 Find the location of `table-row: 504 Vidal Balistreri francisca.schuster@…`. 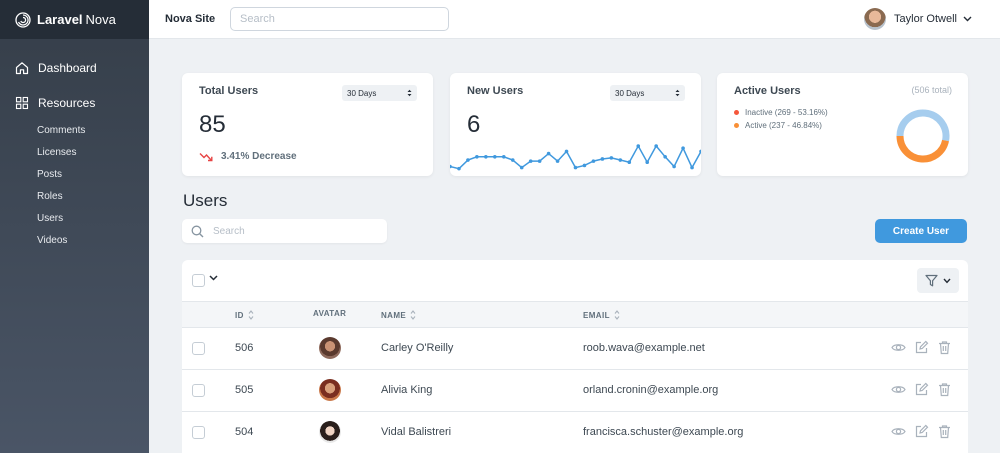

table-row: 504 Vidal Balistreri francisca.schuster@… is located at coordinates (575, 432).